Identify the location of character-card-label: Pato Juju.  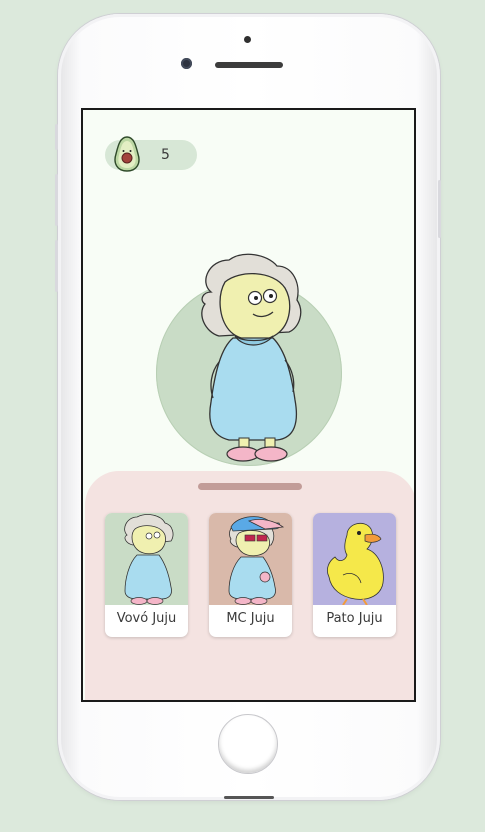
(354, 618).